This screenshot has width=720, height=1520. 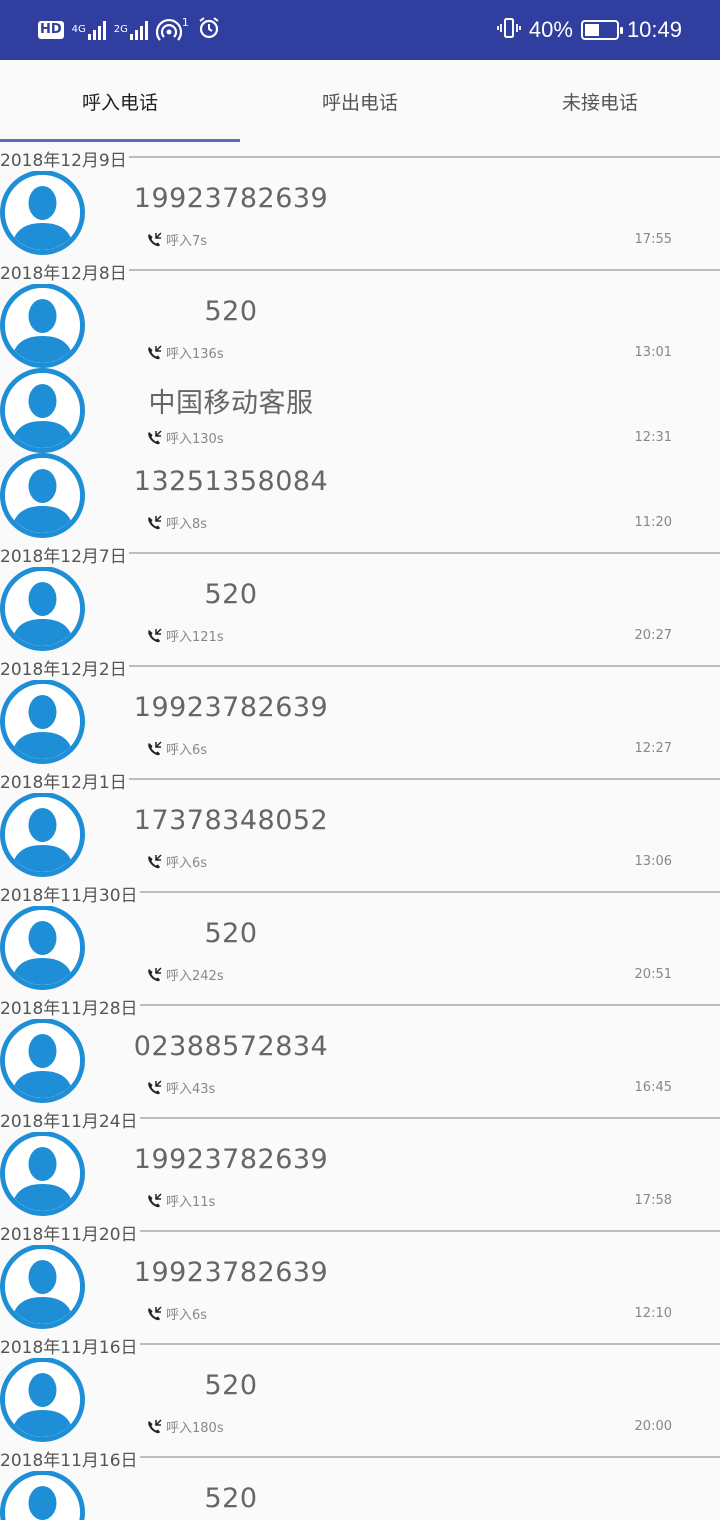 What do you see at coordinates (360, 1230) in the screenshot?
I see `date-header: 2018年11月20日` at bounding box center [360, 1230].